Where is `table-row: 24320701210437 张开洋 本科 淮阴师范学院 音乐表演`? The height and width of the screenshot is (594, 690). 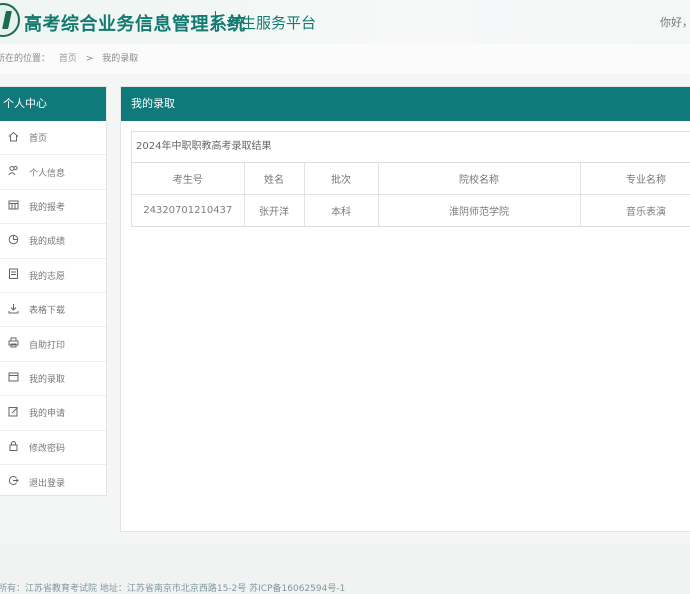 table-row: 24320701210437 张开洋 本科 淮阴师范学院 音乐表演 is located at coordinates (411, 210).